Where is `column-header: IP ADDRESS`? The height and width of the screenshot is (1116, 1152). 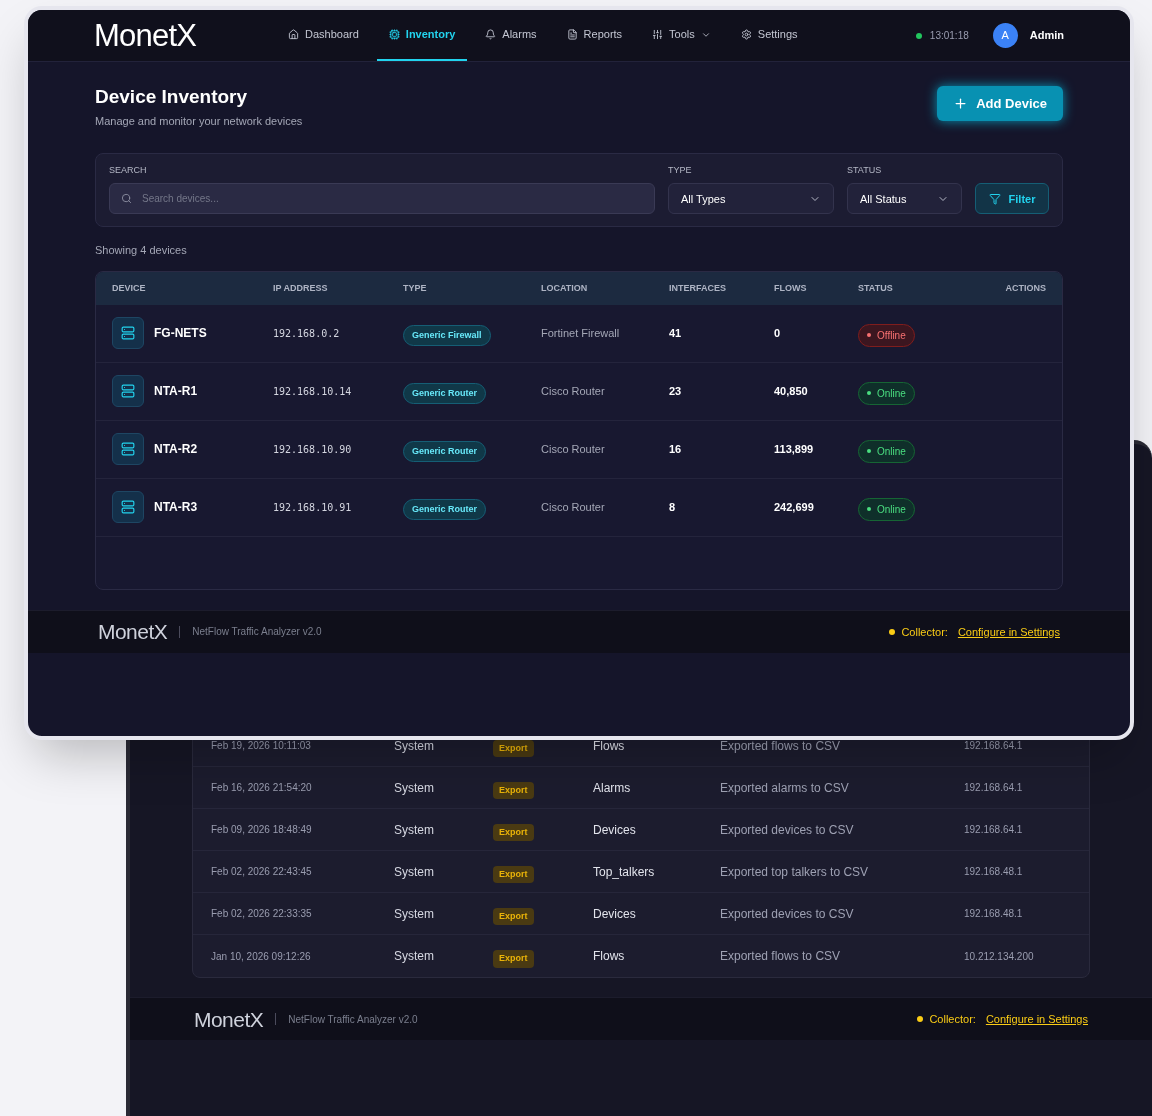
column-header: IP ADDRESS is located at coordinates (301, 288).